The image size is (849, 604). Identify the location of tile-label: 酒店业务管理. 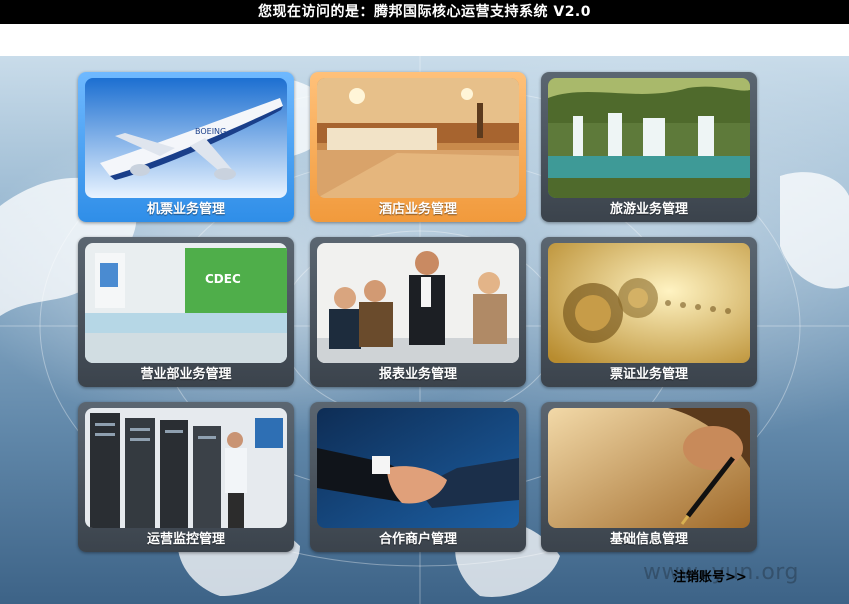
(417, 209).